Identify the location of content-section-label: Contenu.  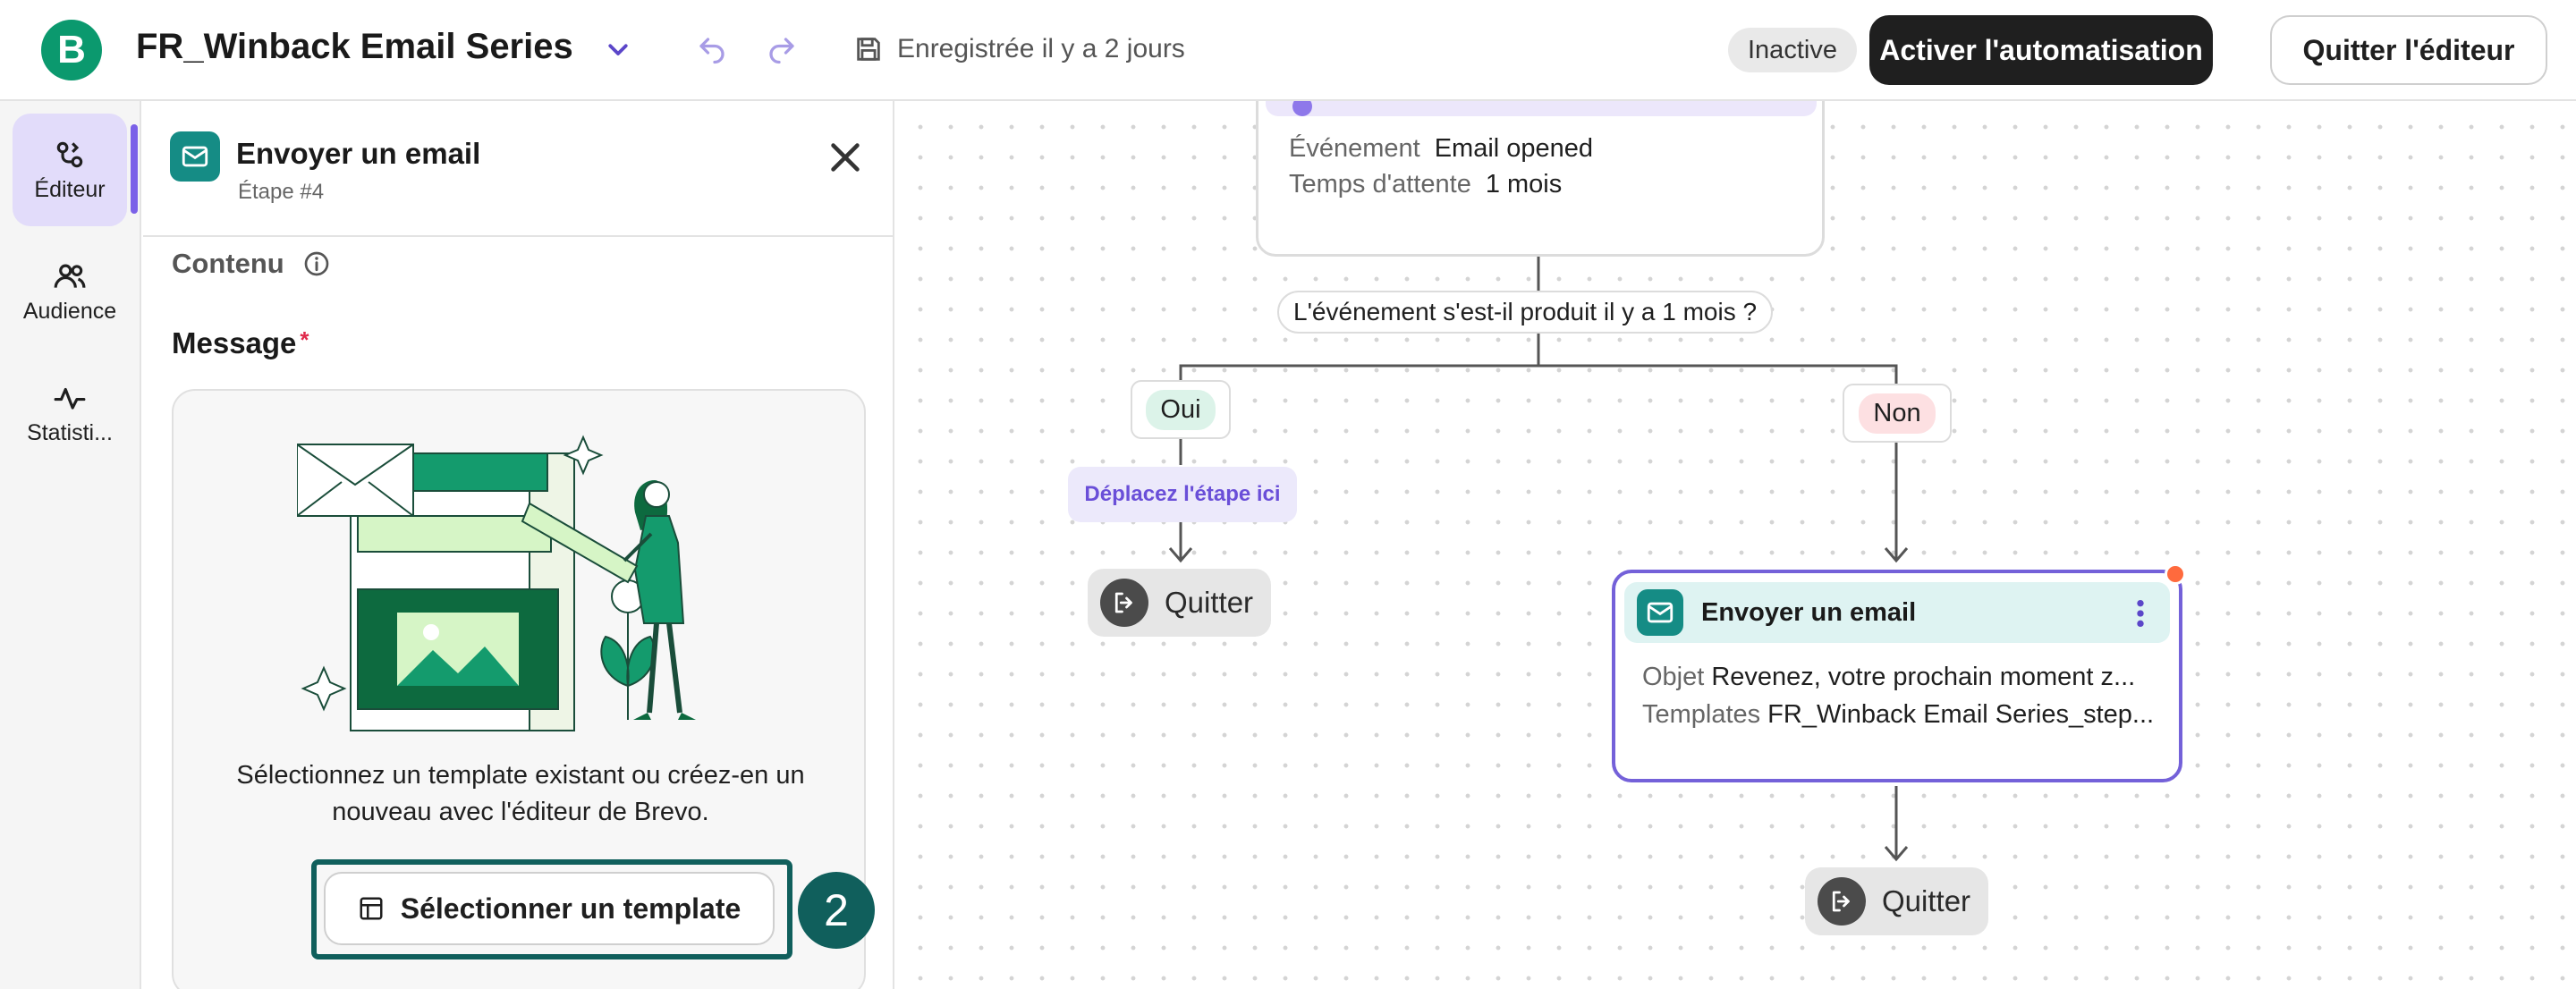
(251, 264).